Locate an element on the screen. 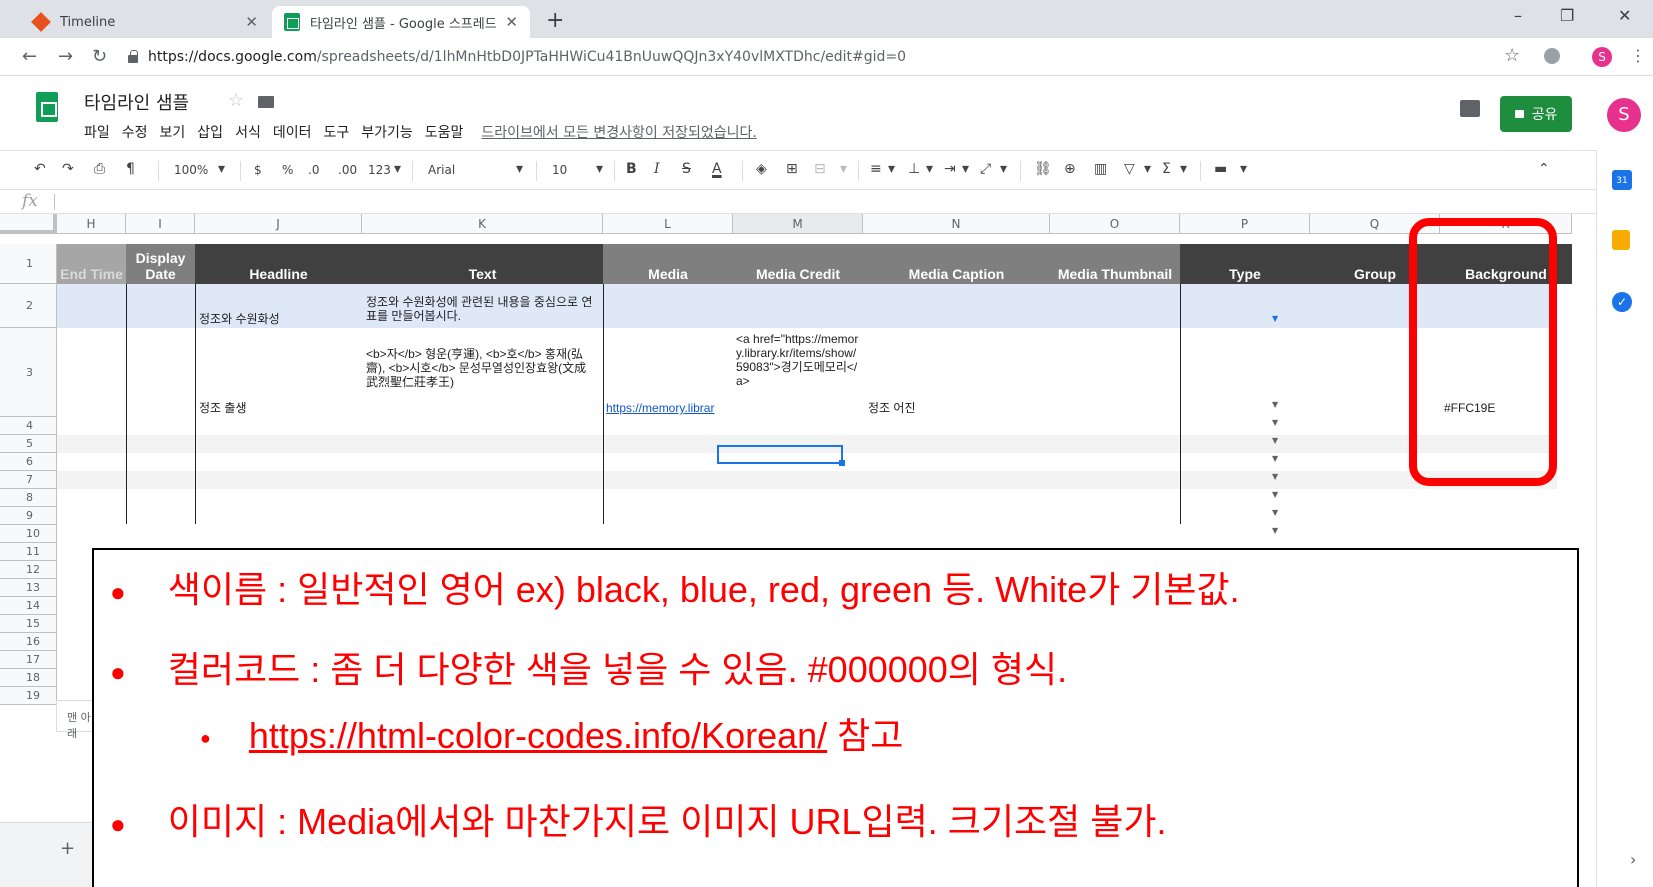  save-status: 드라이브에서 모든 변경사항이 저장되었습니다. is located at coordinates (618, 132).